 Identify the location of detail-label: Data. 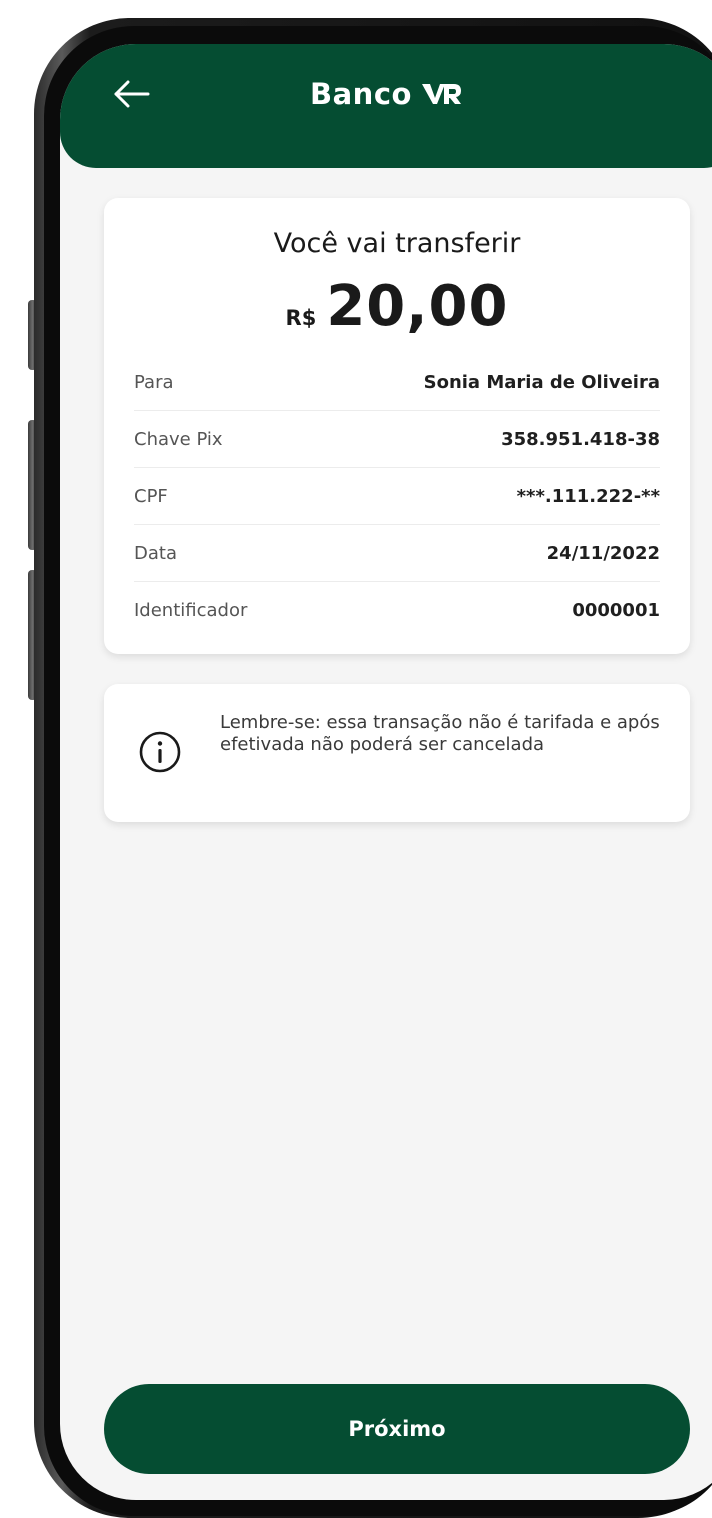
(155, 553).